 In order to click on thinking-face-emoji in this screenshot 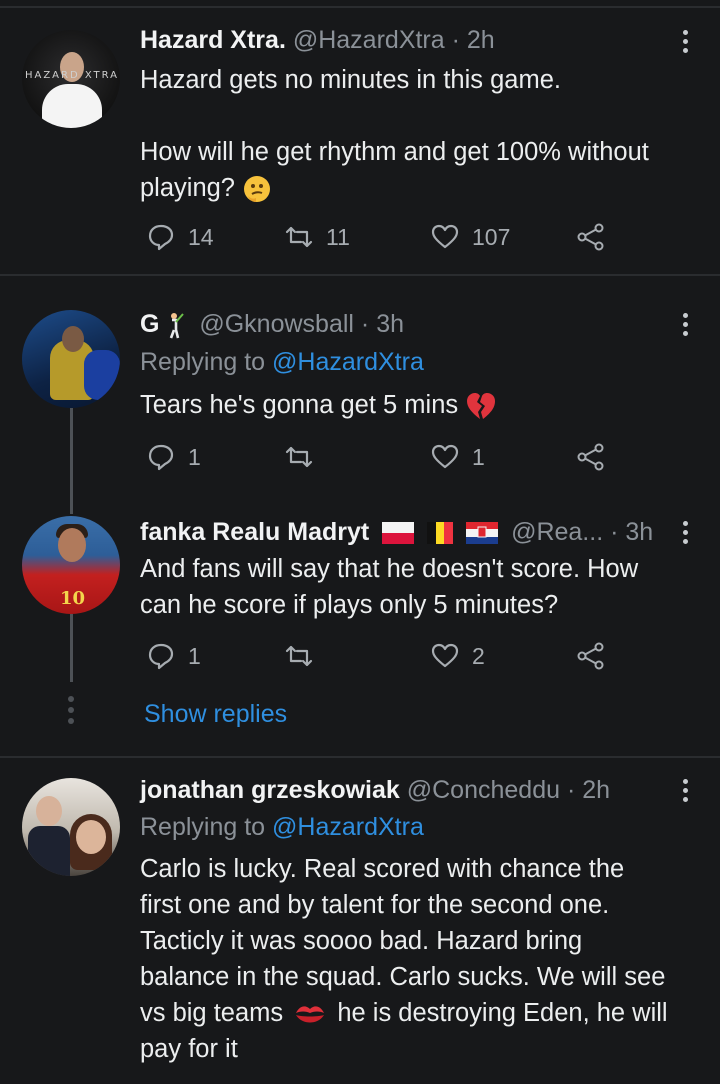, I will do `click(257, 189)`.